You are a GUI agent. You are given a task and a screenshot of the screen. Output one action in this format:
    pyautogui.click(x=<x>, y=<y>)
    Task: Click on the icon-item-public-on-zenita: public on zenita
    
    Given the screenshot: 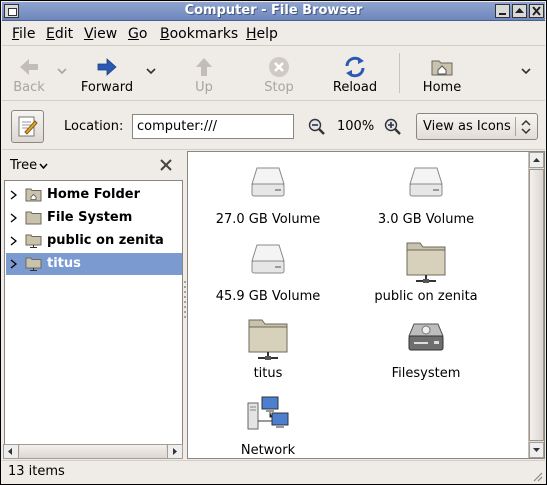 What is the action you would take?
    pyautogui.click(x=426, y=272)
    